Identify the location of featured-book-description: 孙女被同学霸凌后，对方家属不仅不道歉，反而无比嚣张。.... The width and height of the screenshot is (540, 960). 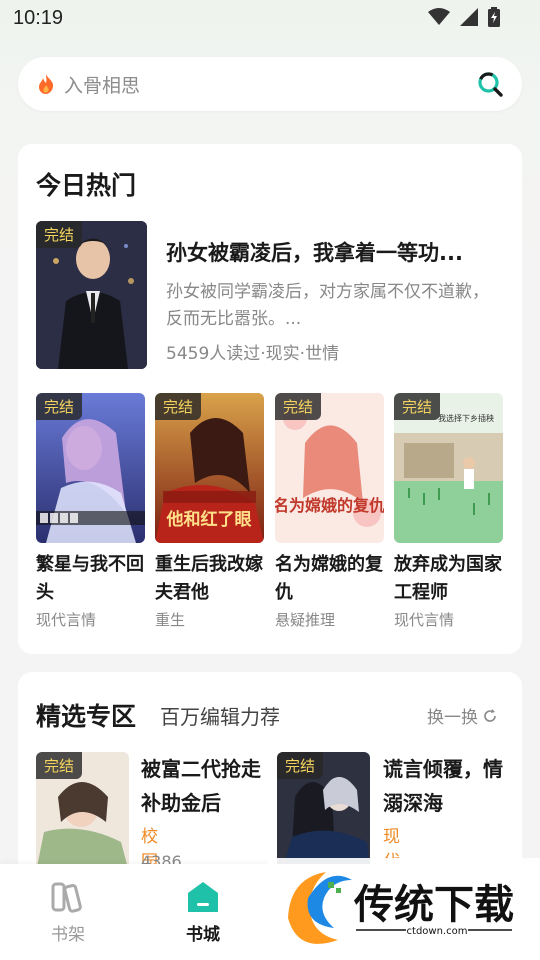
(327, 305).